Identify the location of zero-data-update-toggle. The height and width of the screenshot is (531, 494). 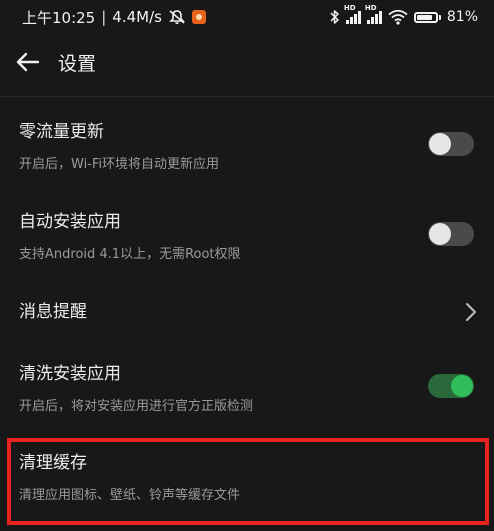
(451, 144).